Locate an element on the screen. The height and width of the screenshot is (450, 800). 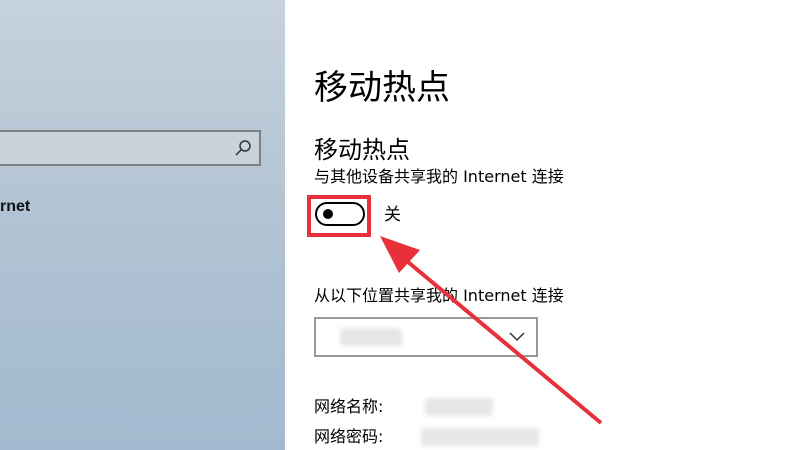
network-name-value-blurred is located at coordinates (459, 407).